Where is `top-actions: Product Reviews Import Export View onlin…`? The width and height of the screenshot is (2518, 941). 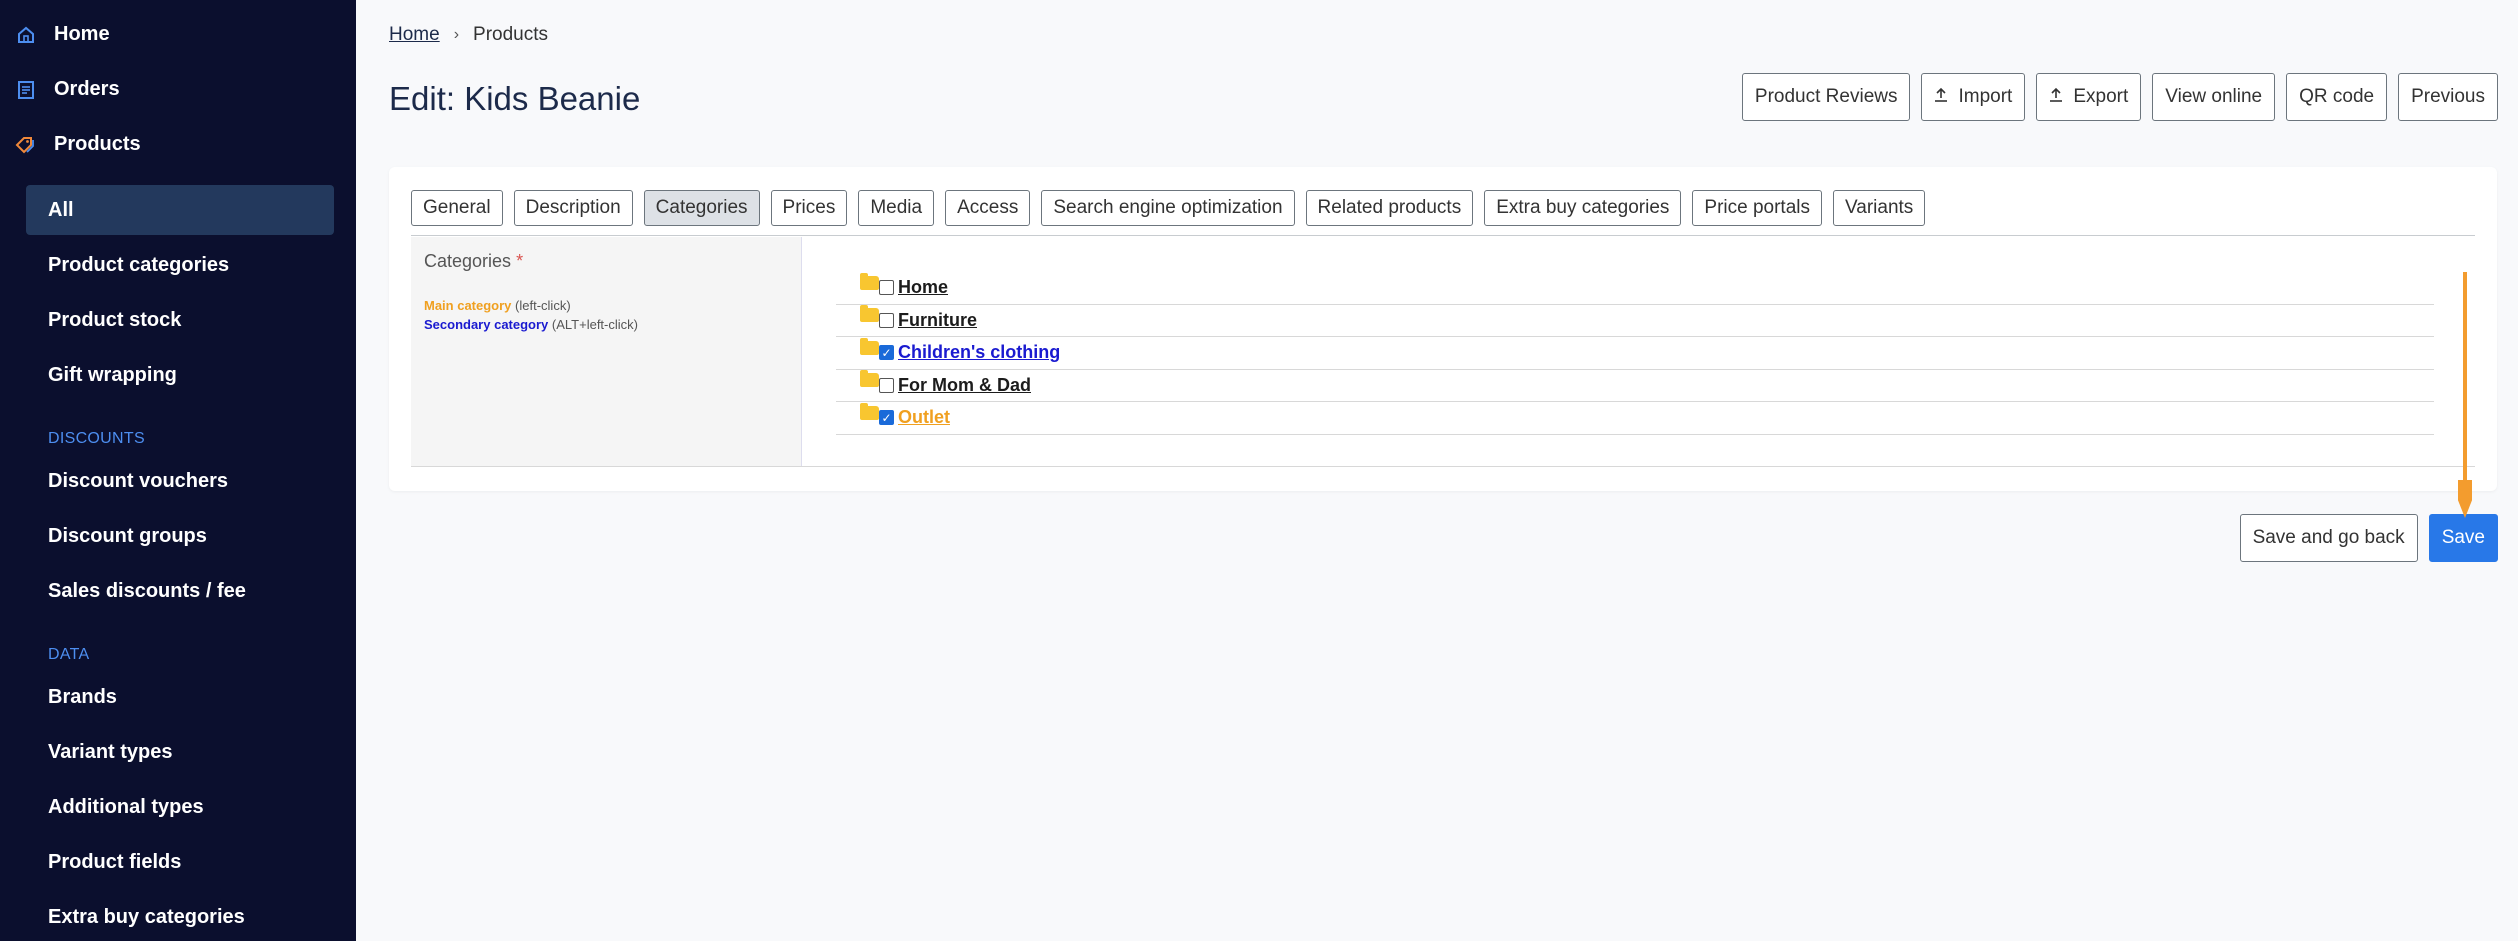
top-actions: Product Reviews Import Export View onlin… is located at coordinates (2119, 97).